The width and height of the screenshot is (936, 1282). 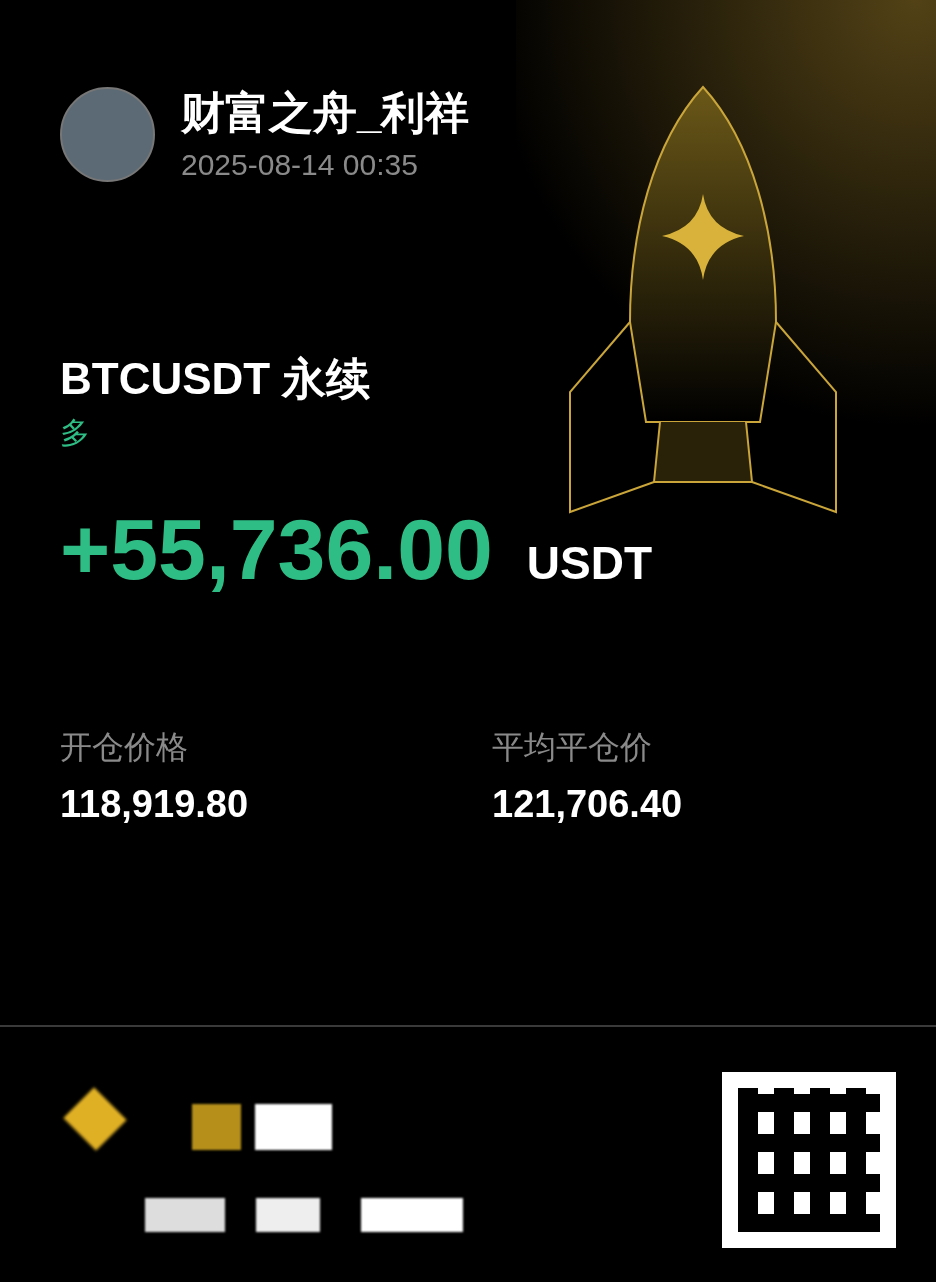 I want to click on currency-label: USDT, so click(x=589, y=563).